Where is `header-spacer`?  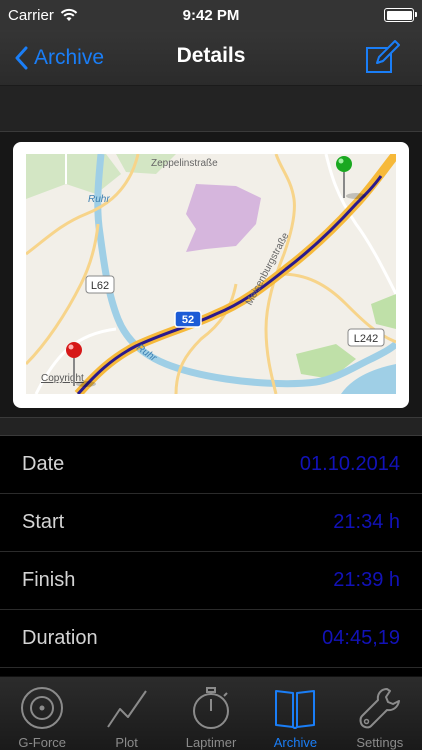
header-spacer is located at coordinates (211, 109).